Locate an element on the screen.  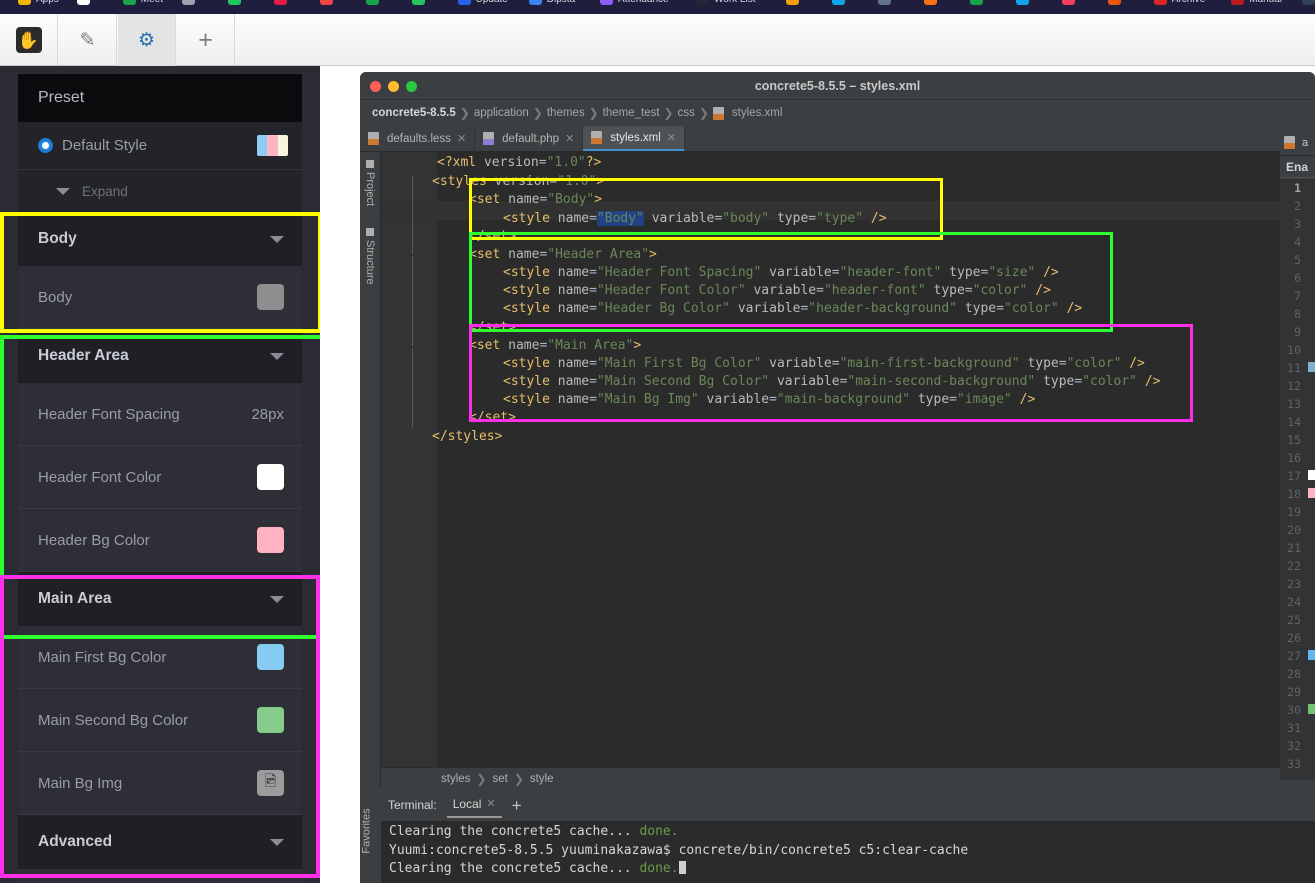
color-swatch-main-second-bg is located at coordinates (270, 720).